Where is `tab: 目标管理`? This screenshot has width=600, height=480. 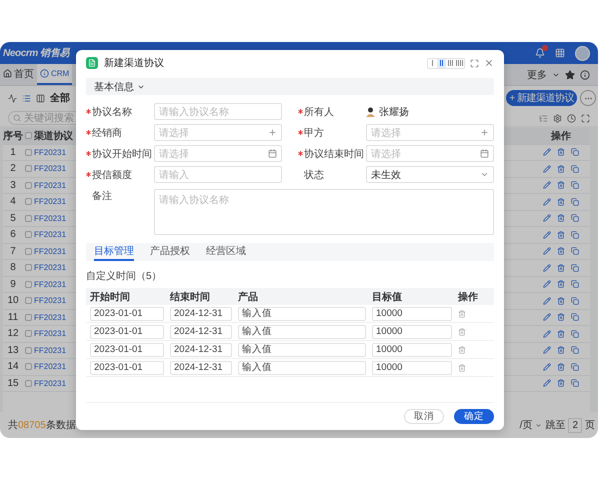
tab: 目标管理 is located at coordinates (114, 252).